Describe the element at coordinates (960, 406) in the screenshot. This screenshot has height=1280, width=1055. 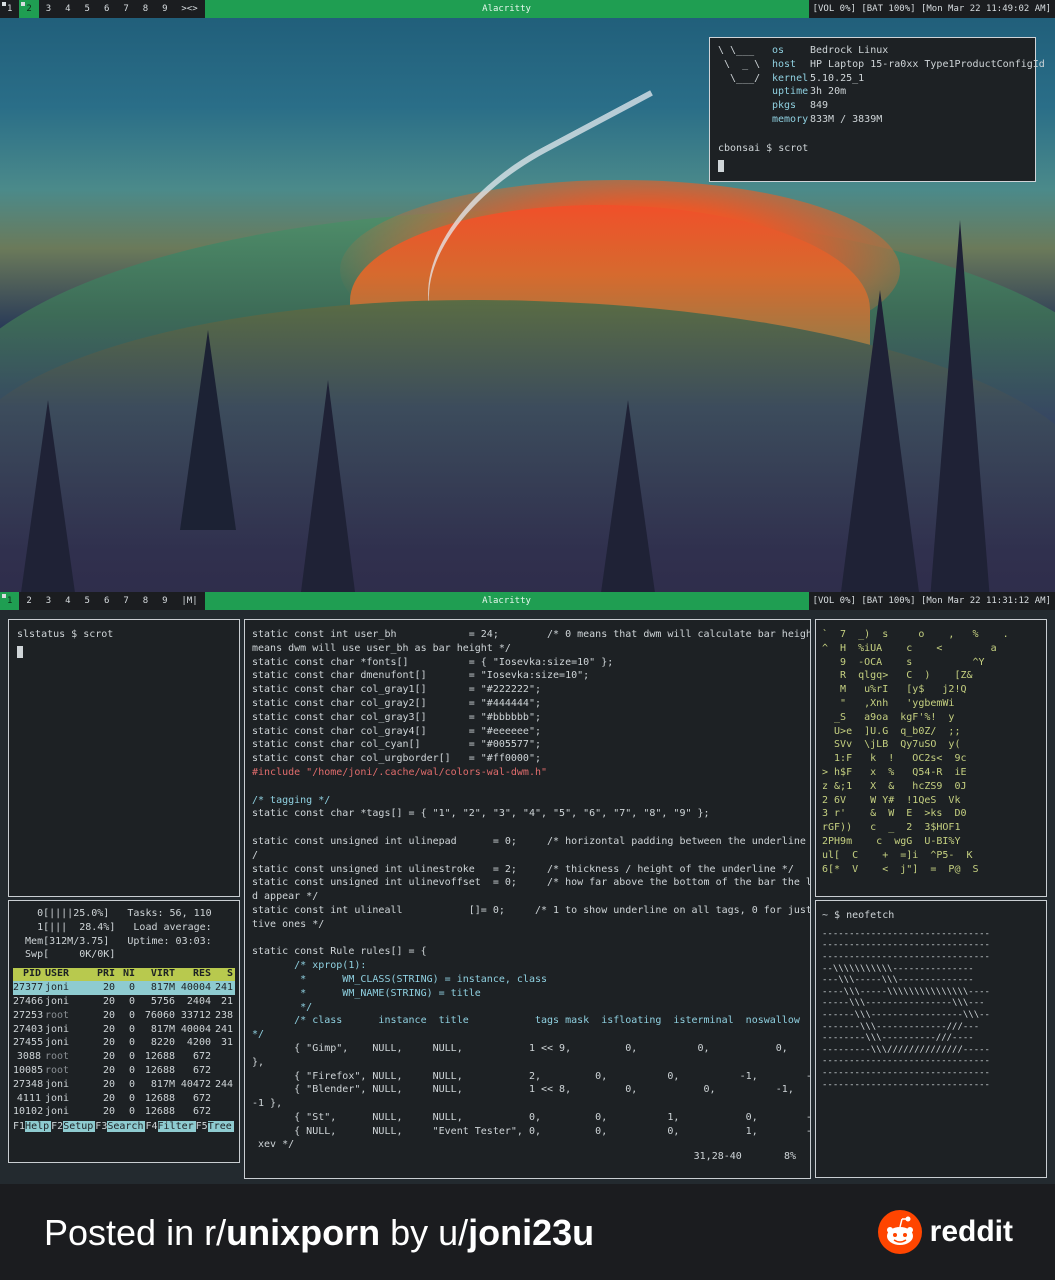
I see `wallpaper-tree` at that location.